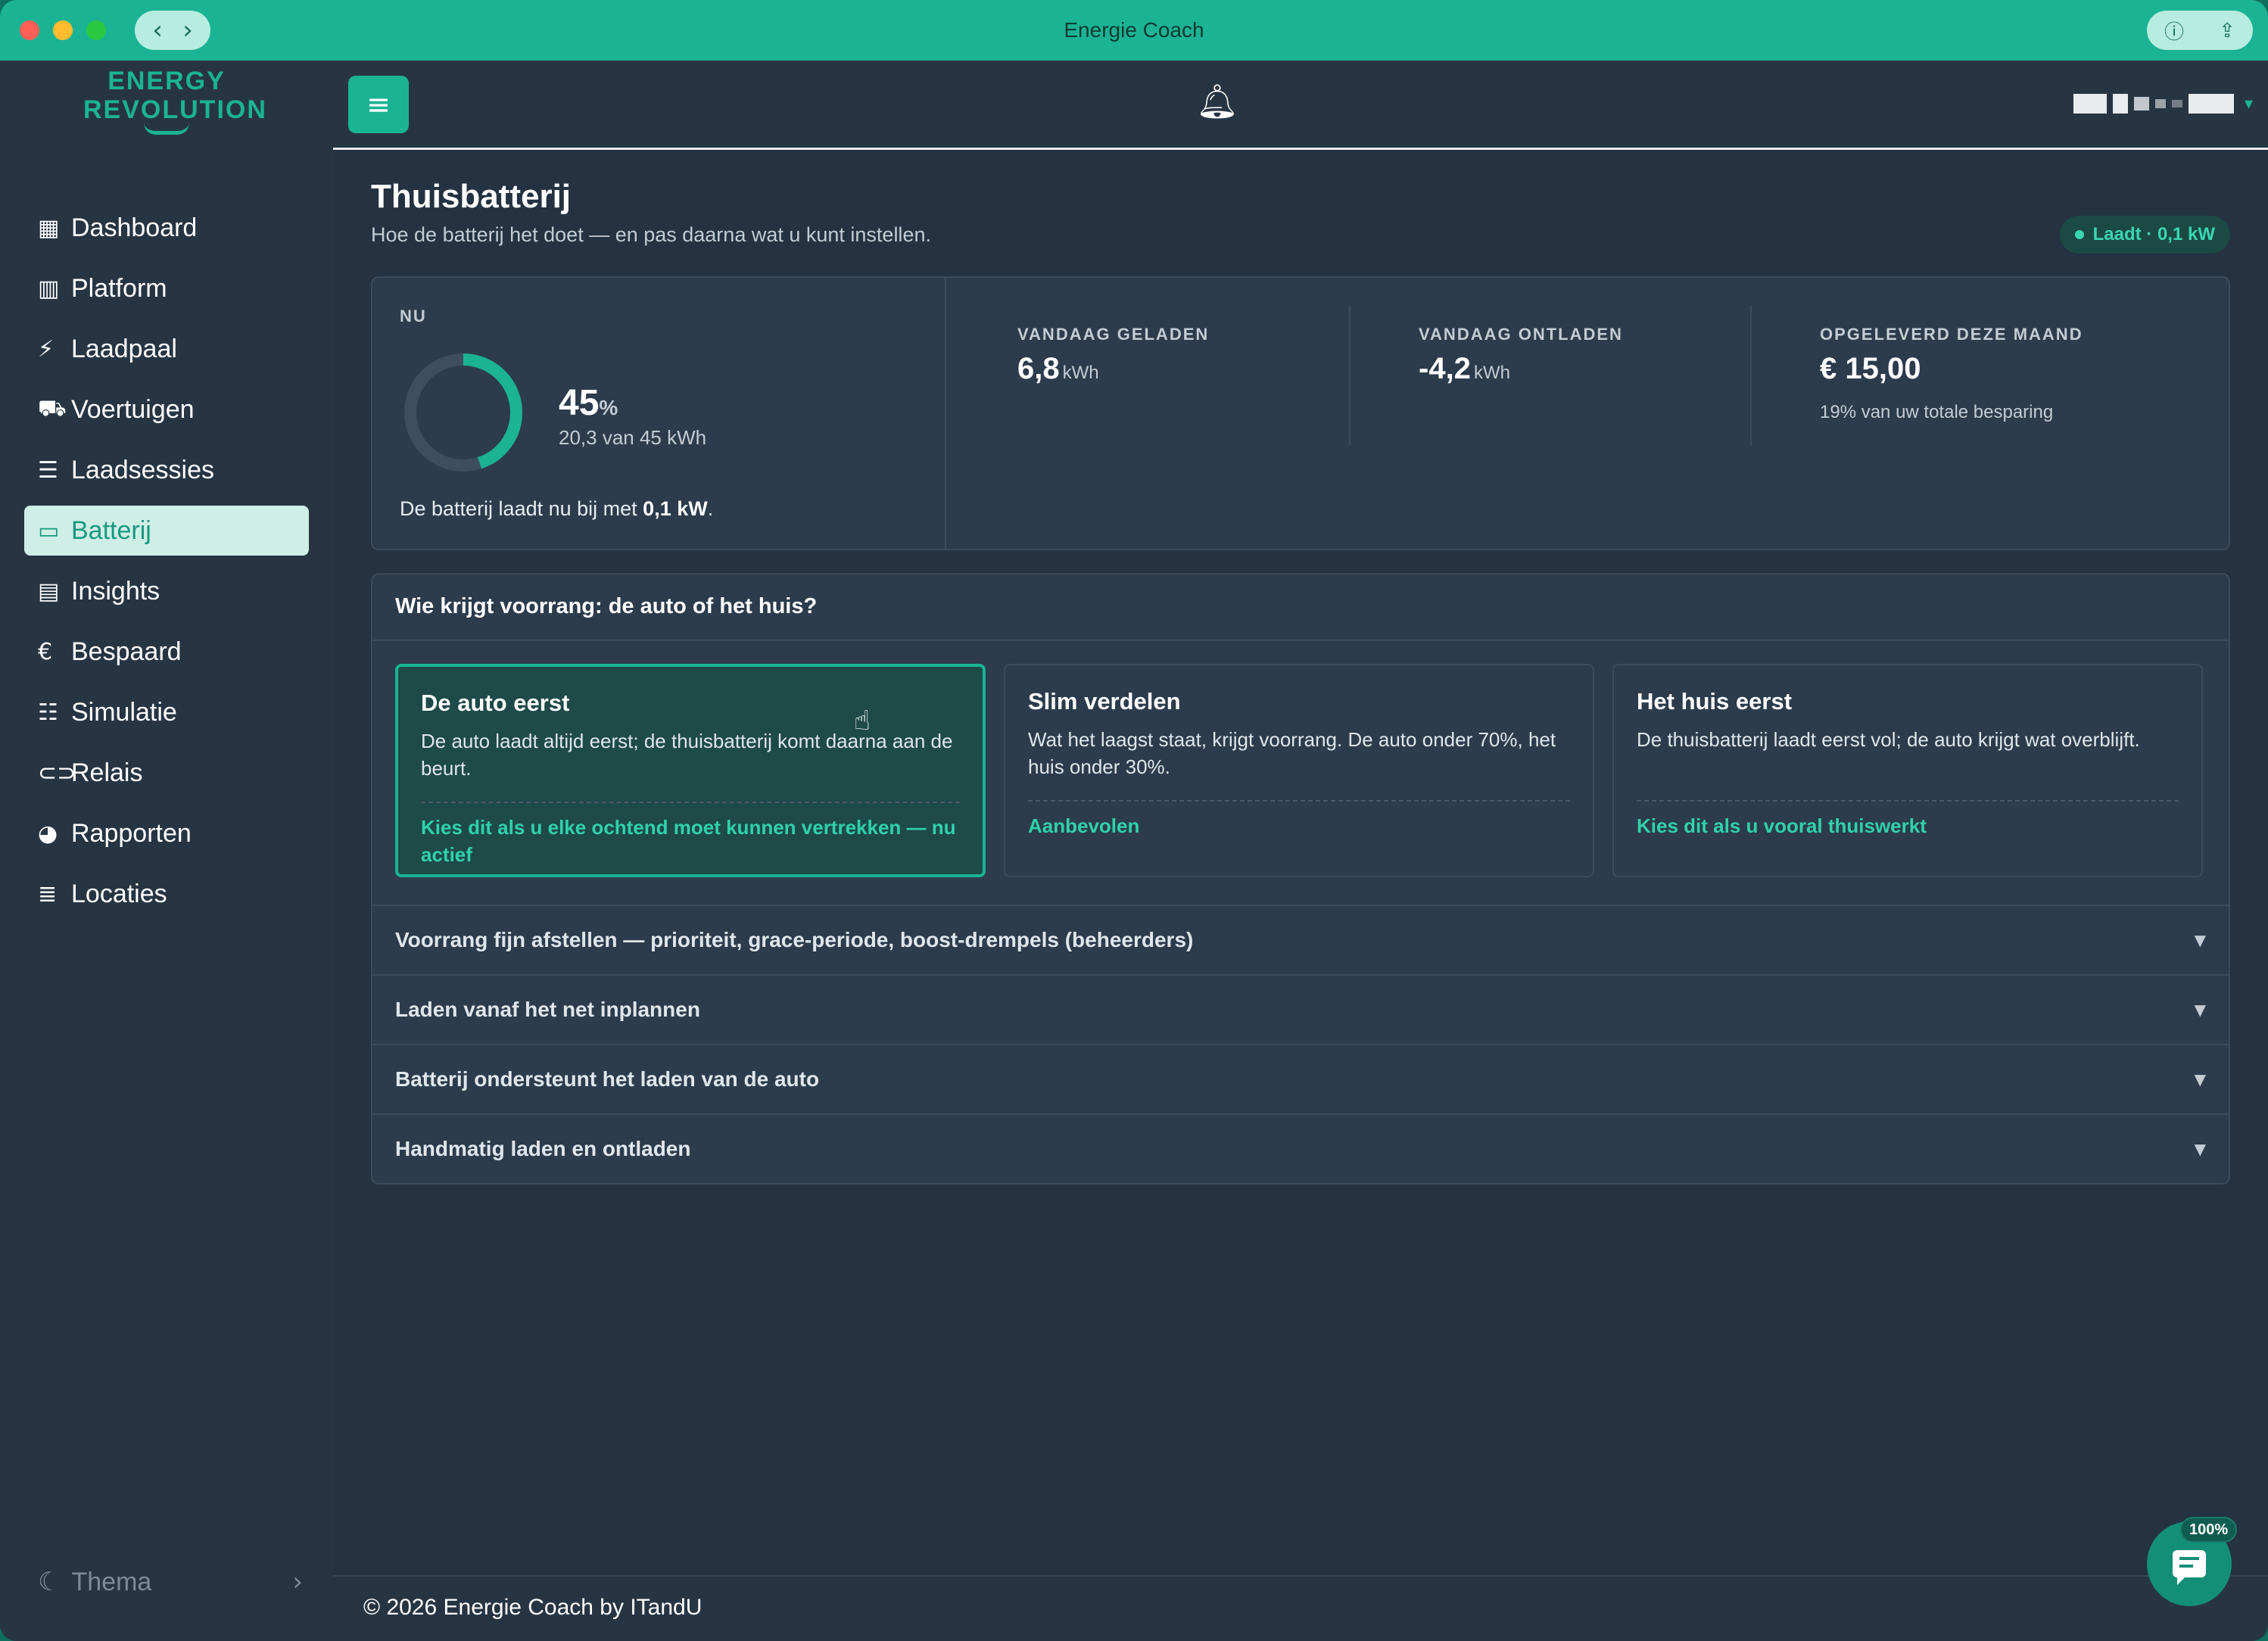  Describe the element at coordinates (50, 1582) in the screenshot. I see `moon-icon: ☾` at that location.